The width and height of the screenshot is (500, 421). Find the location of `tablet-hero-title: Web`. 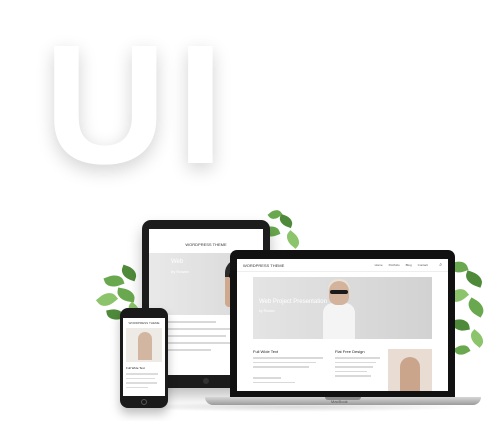

tablet-hero-title: Web is located at coordinates (177, 262).